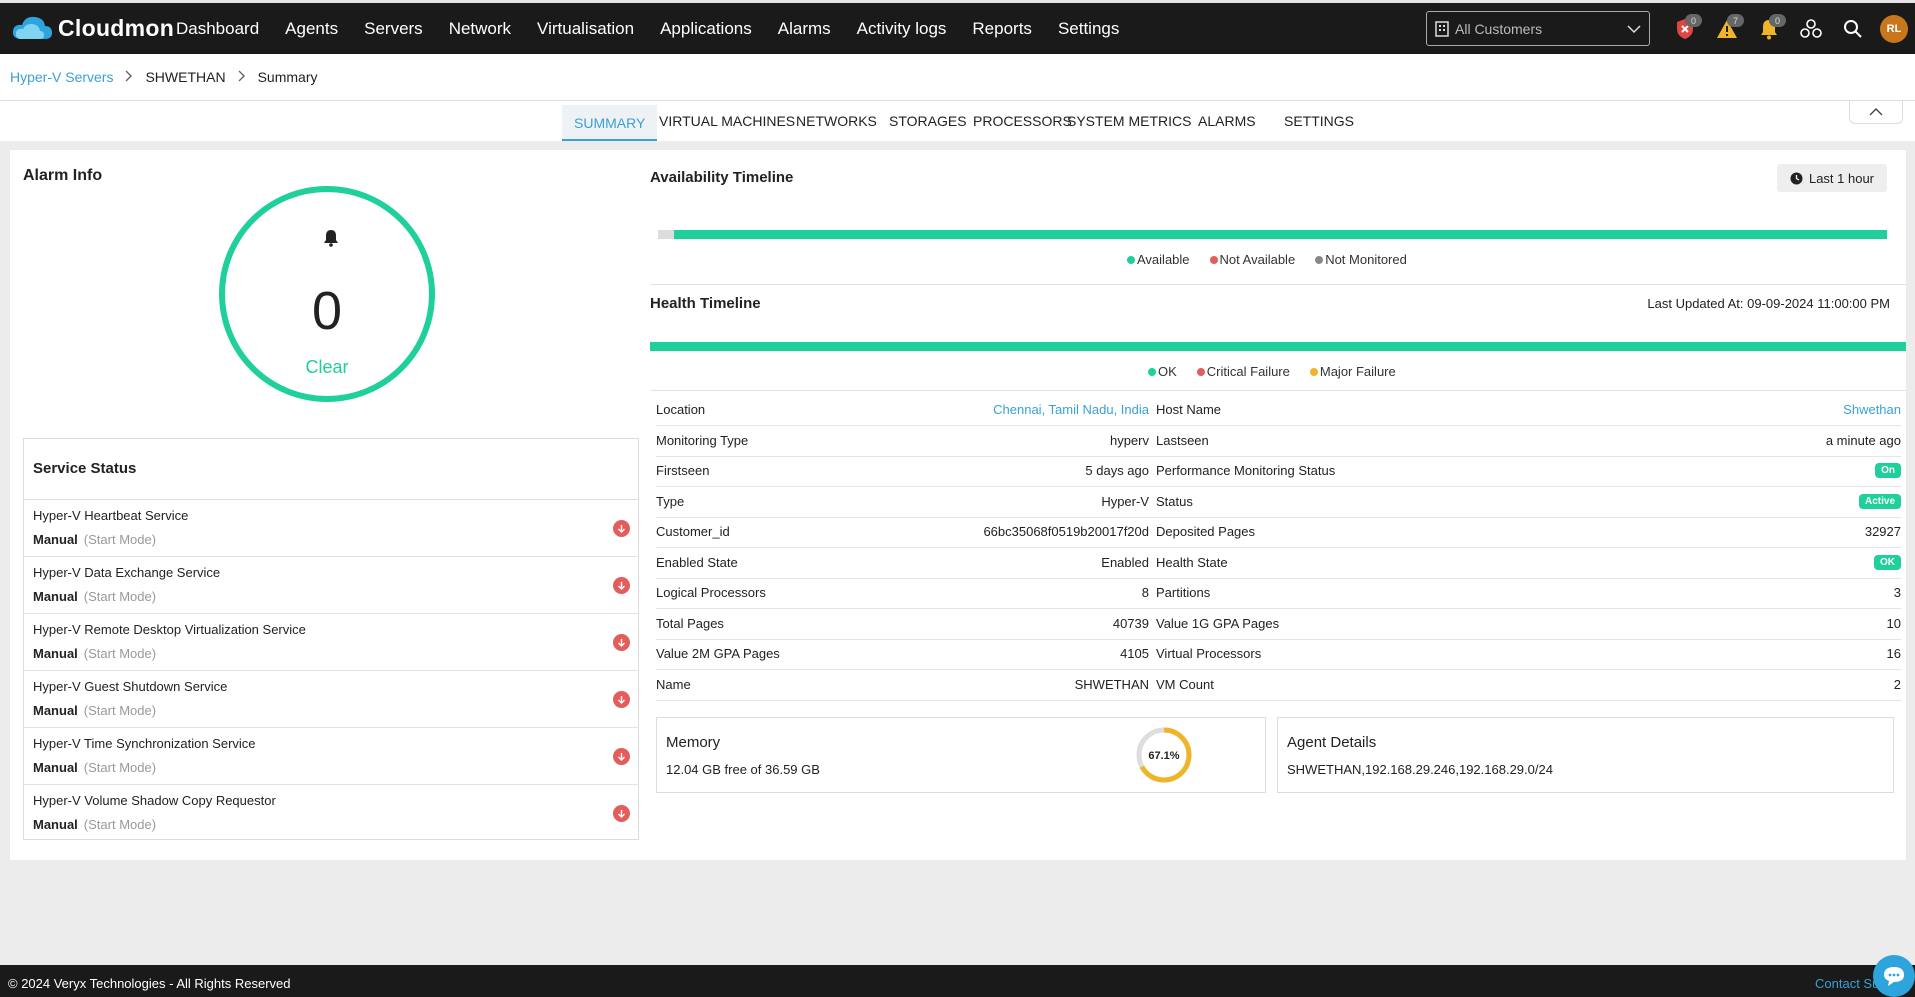 The width and height of the screenshot is (1915, 997). I want to click on detail-value: 10, so click(1893, 623).